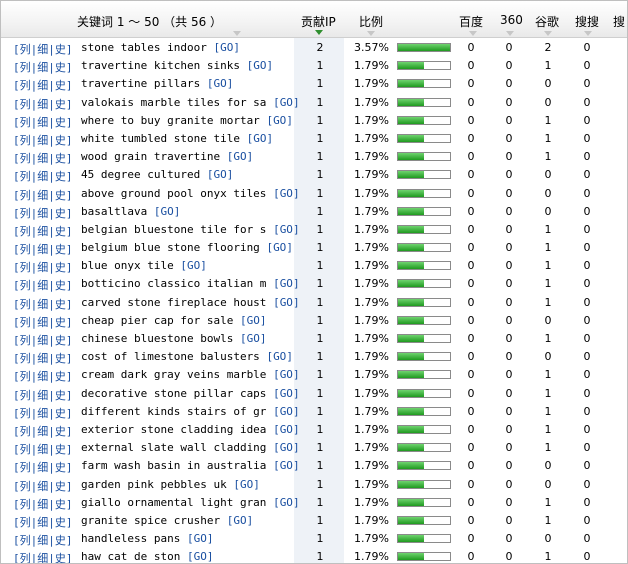 This screenshot has height=564, width=628. What do you see at coordinates (471, 21) in the screenshot?
I see `baidu-column-header: 百度` at bounding box center [471, 21].